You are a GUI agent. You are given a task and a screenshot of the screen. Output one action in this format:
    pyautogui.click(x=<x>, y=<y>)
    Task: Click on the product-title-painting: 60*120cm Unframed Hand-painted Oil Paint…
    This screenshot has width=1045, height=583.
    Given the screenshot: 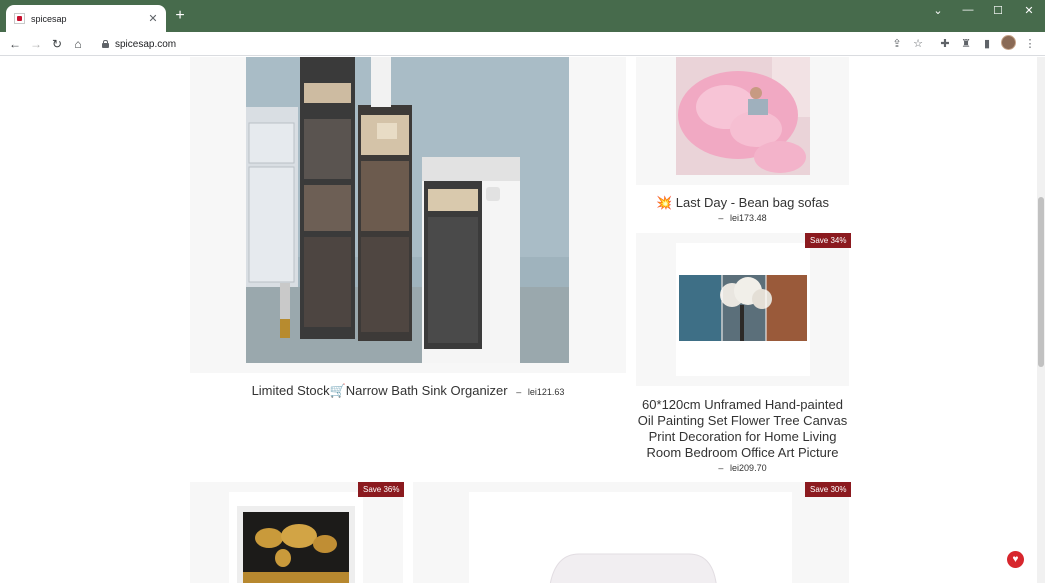 What is the action you would take?
    pyautogui.click(x=742, y=429)
    